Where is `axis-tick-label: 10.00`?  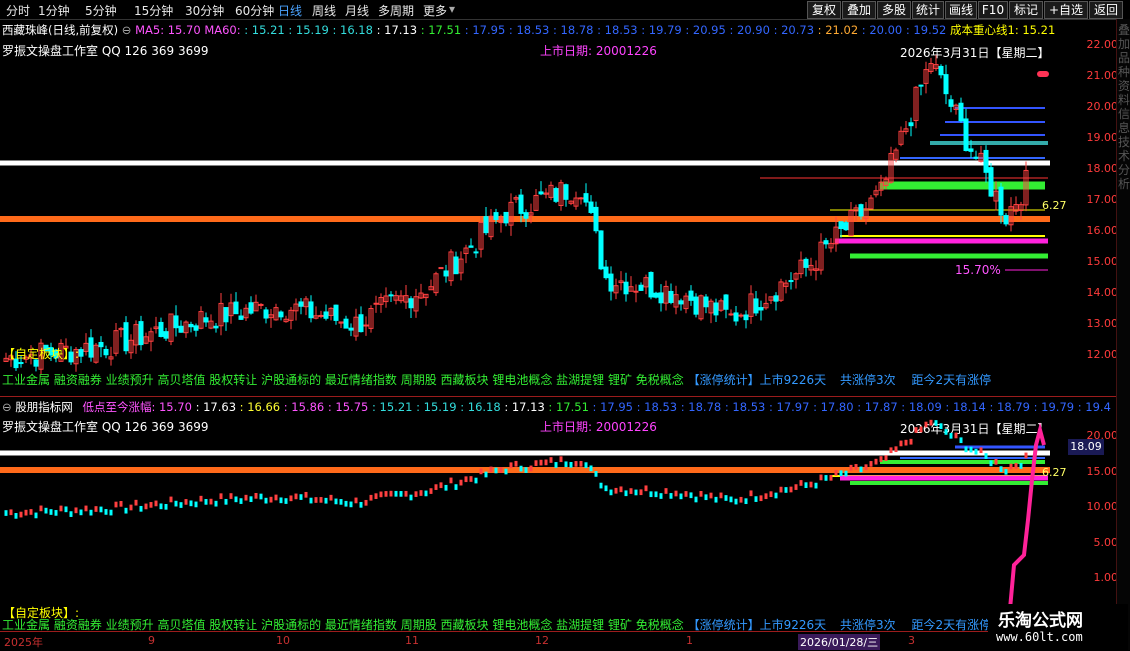
axis-tick-label: 10.00 is located at coordinates (1102, 506).